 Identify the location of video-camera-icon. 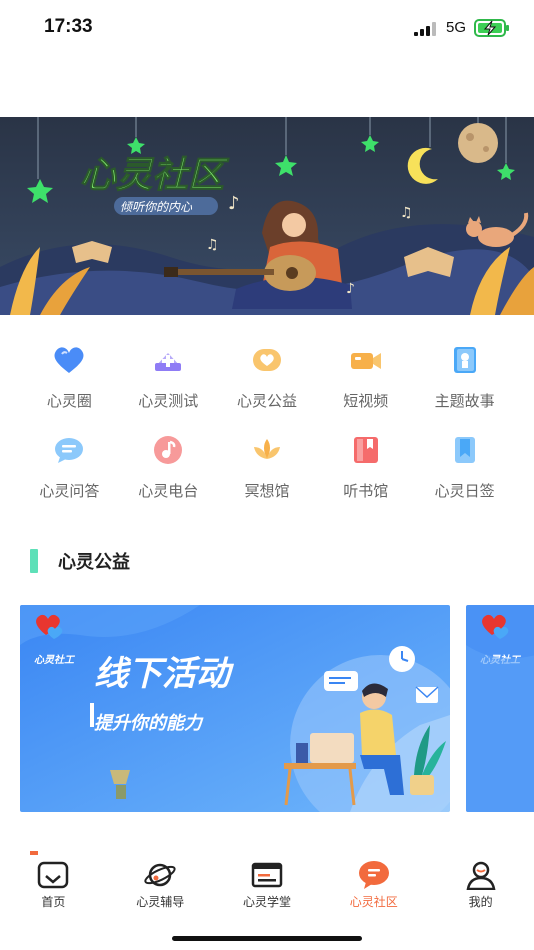
(366, 360).